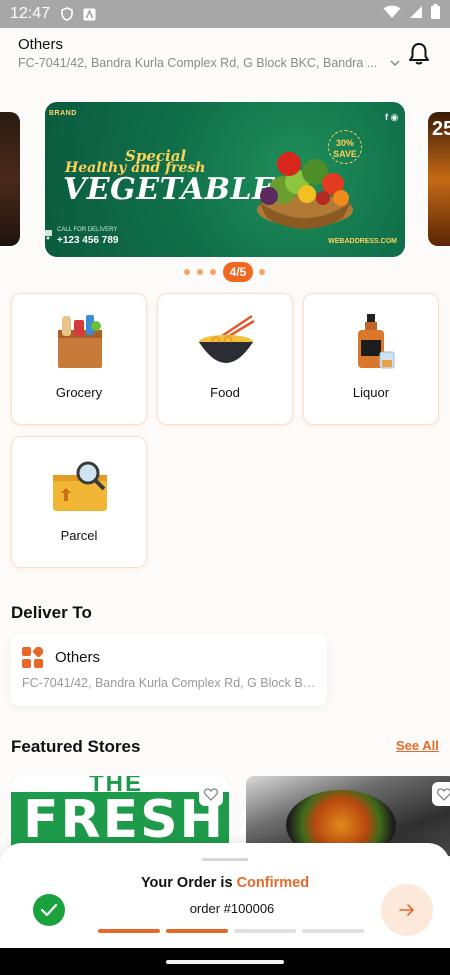  Describe the element at coordinates (67, 14) in the screenshot. I see `shield-icon` at that location.